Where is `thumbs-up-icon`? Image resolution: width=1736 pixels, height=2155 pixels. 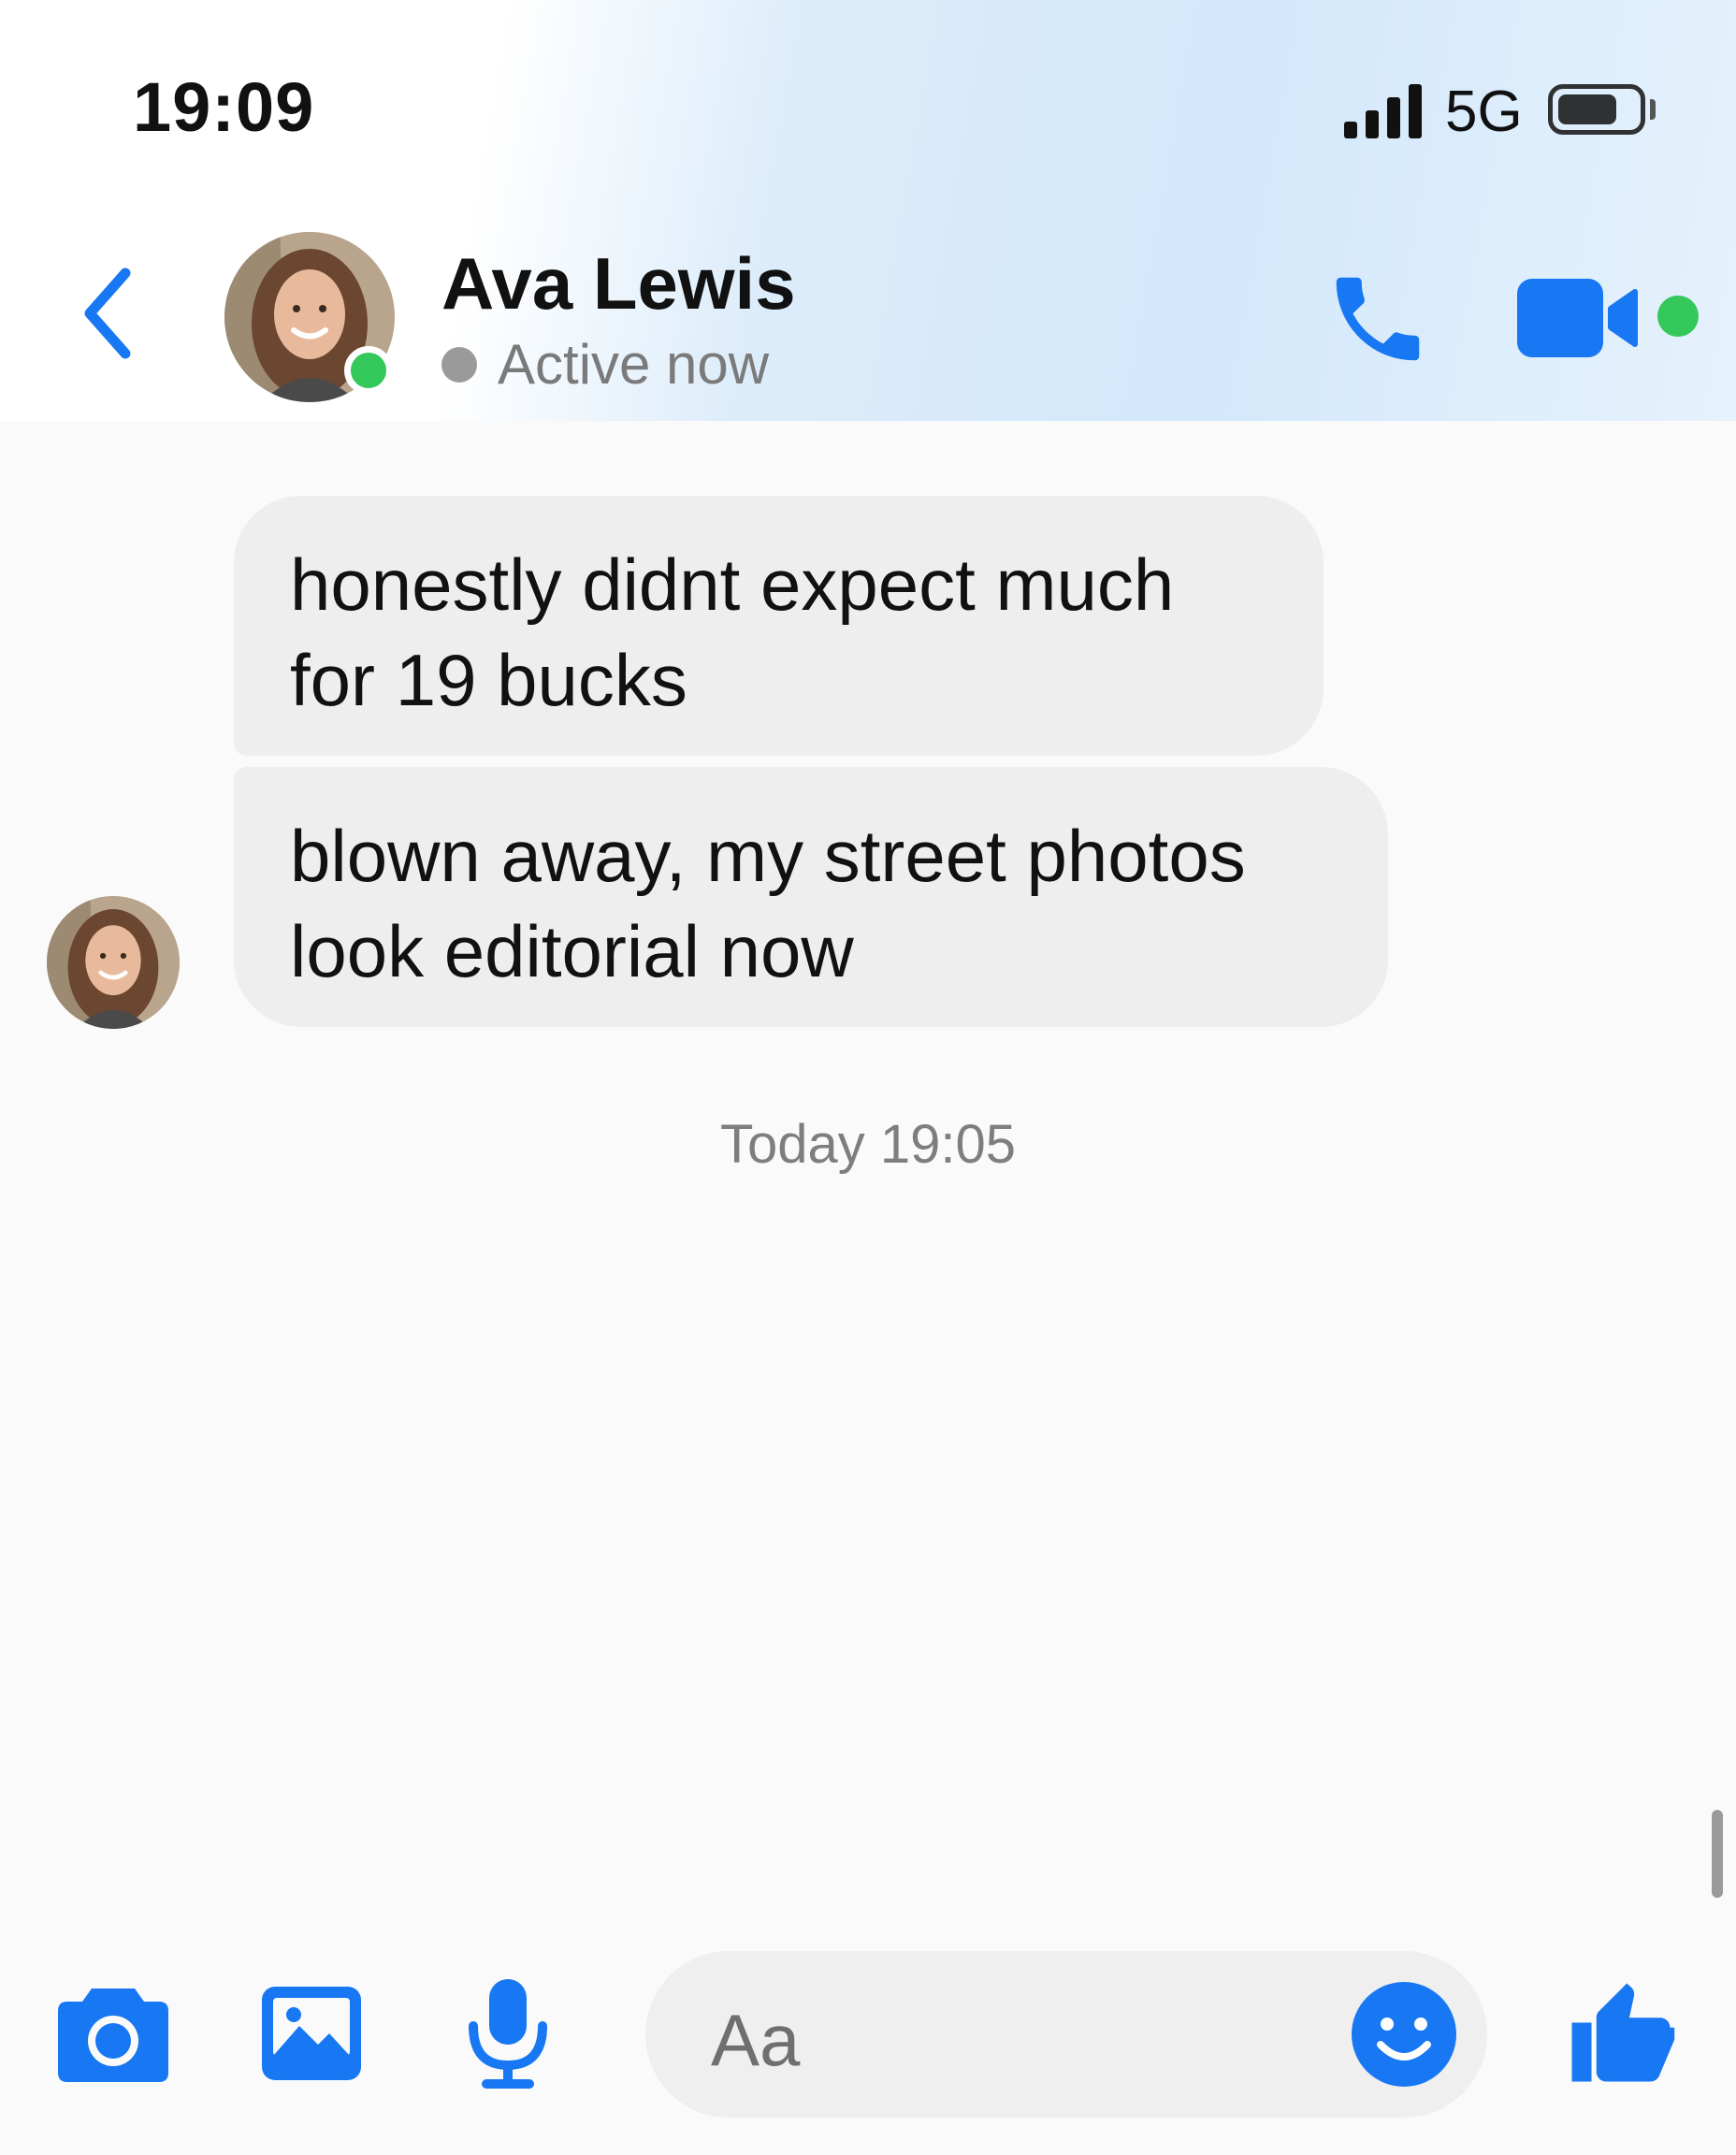 thumbs-up-icon is located at coordinates (1621, 2033).